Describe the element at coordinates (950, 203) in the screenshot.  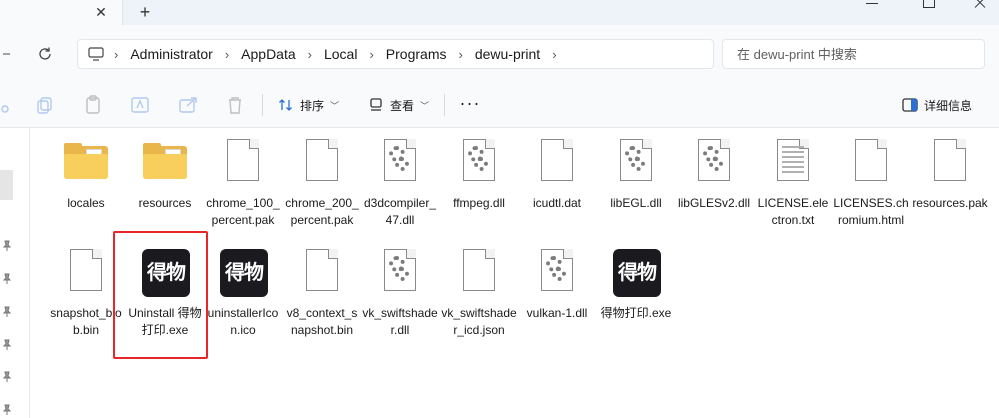
I see `file-name: resources.pak` at that location.